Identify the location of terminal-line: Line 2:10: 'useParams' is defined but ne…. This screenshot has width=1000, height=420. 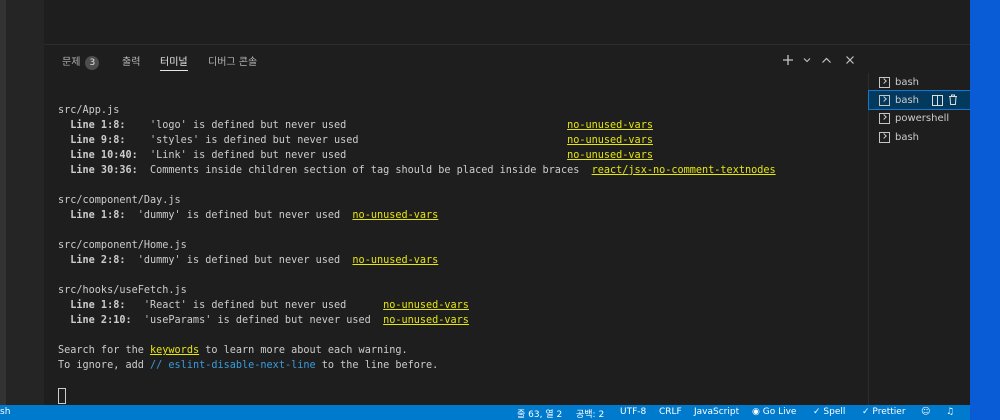
(263, 320).